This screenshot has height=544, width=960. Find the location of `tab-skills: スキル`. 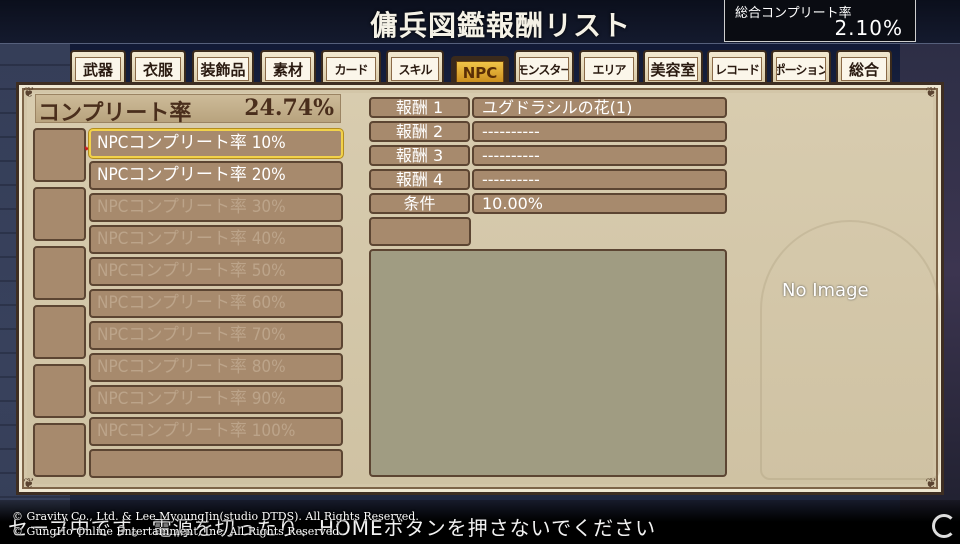

tab-skills: スキル is located at coordinates (415, 67).